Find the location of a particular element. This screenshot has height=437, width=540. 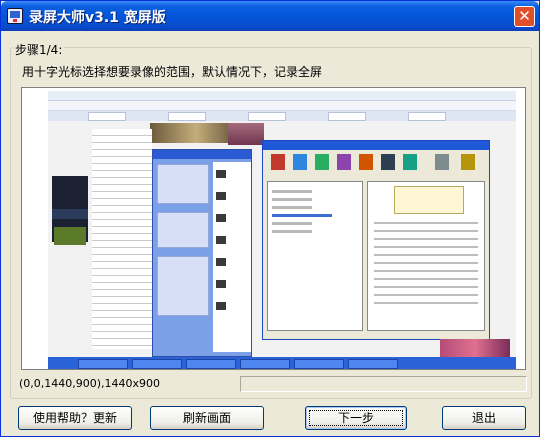

exit-label: 退出 is located at coordinates (483, 418).